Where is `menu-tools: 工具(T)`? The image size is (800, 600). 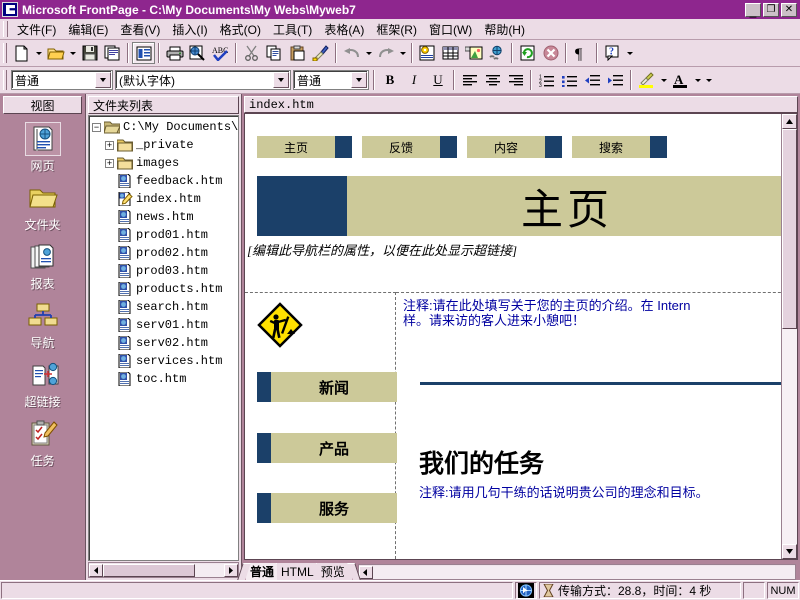
menu-tools: 工具(T) is located at coordinates (292, 29).